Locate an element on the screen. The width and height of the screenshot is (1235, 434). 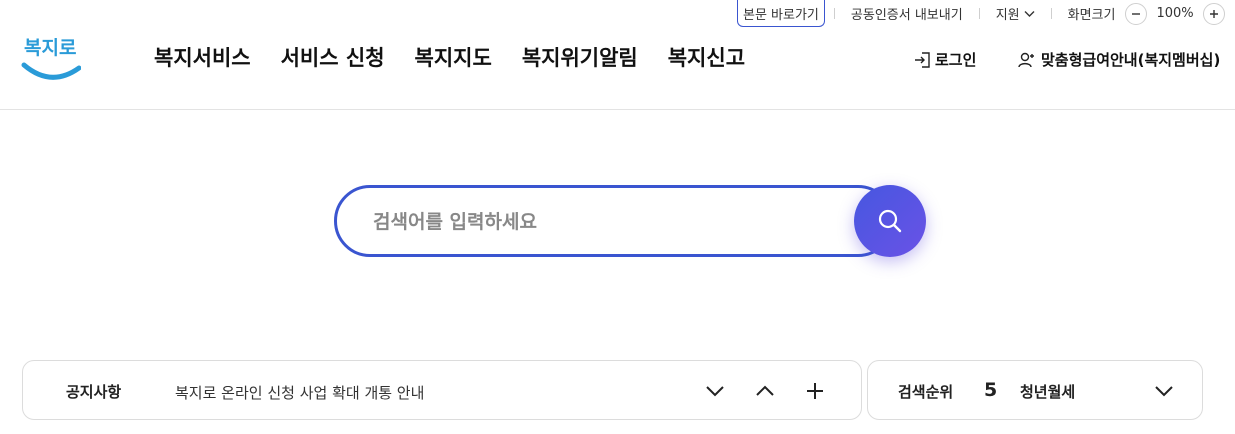
zoom-in-button is located at coordinates (1213, 13).